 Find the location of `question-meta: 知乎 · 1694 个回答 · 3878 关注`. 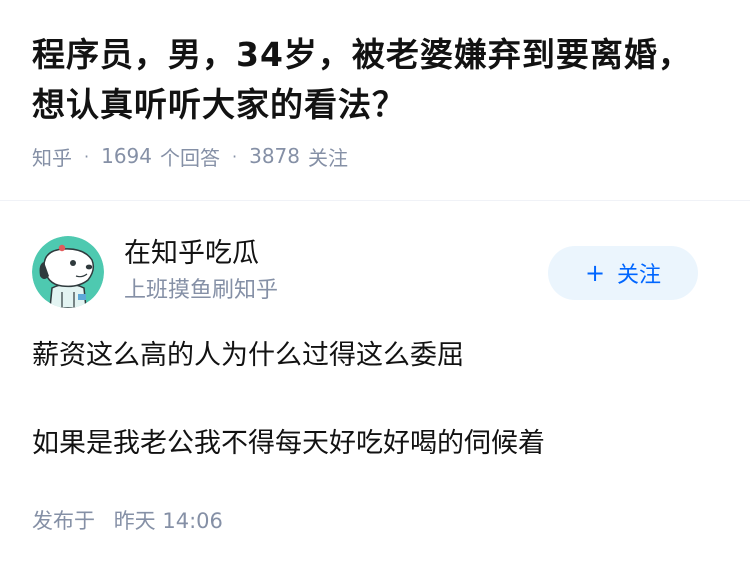

question-meta: 知乎 · 1694 个回答 · 3878 关注 is located at coordinates (377, 156).